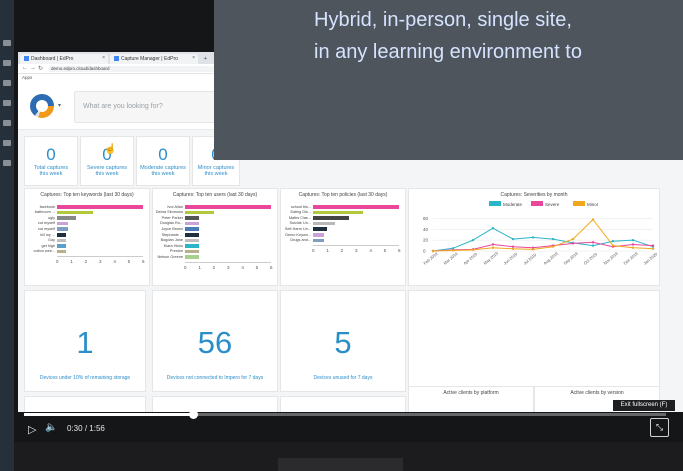  What do you see at coordinates (40, 68) in the screenshot?
I see `reload-icon: ↻` at bounding box center [40, 68].